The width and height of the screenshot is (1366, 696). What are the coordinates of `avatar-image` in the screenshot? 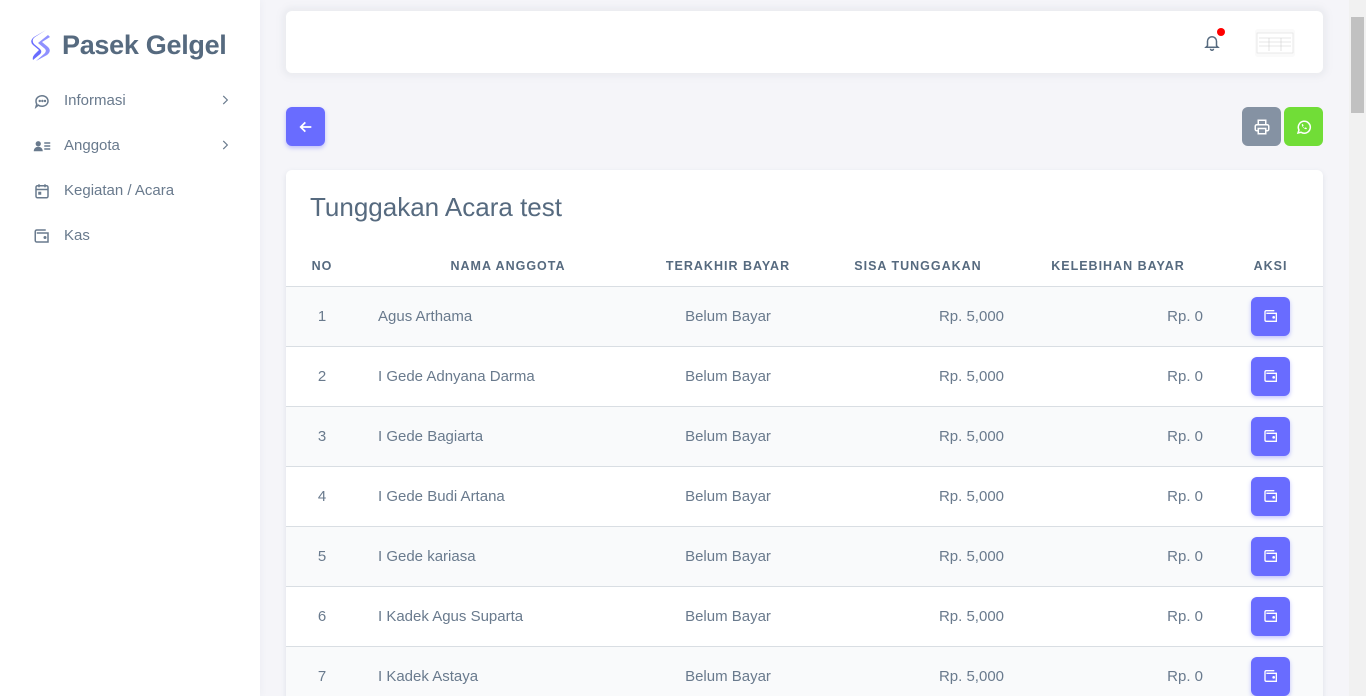 It's located at (1275, 43).